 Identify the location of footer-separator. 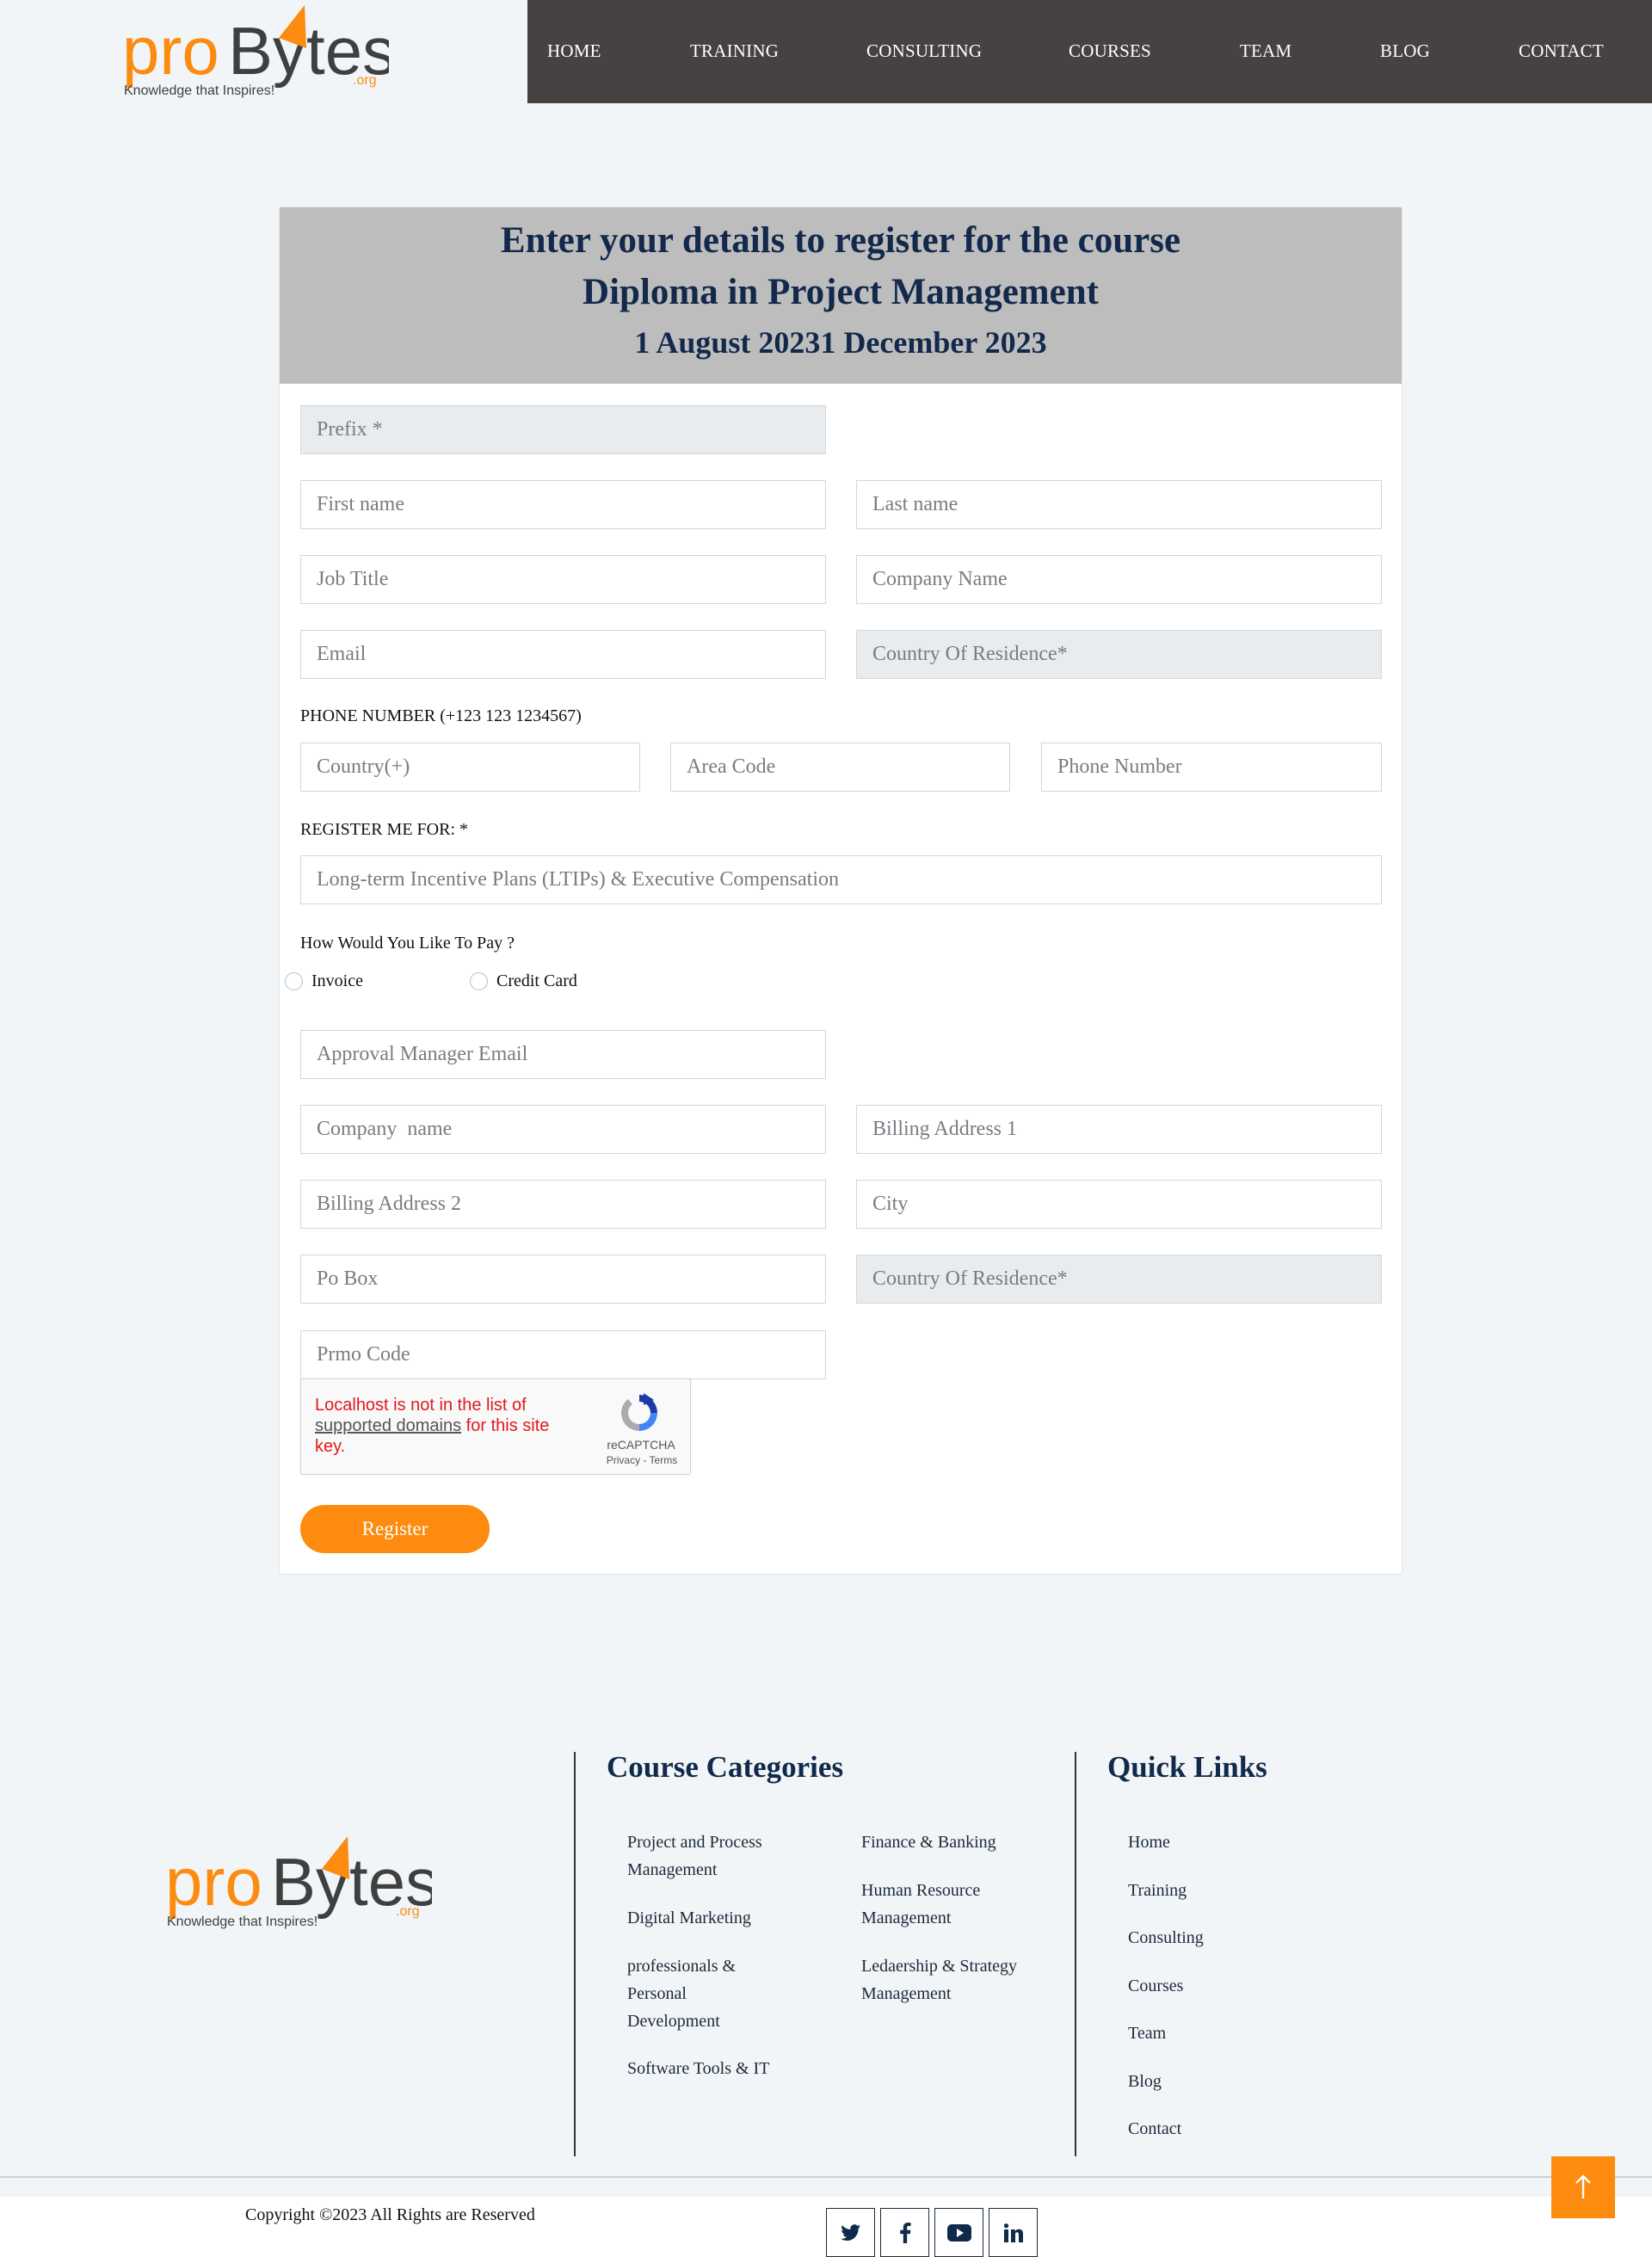
(826, 2177).